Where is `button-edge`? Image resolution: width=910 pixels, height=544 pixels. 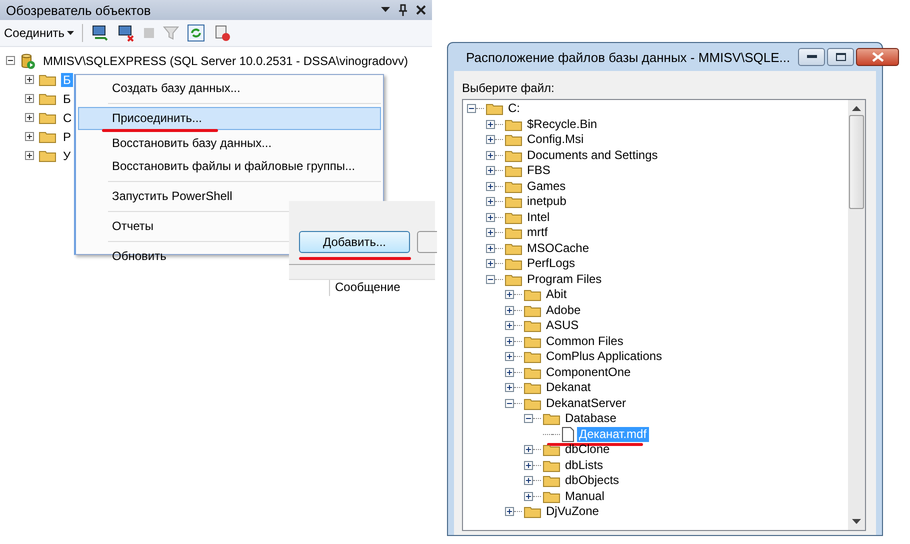 button-edge is located at coordinates (427, 242).